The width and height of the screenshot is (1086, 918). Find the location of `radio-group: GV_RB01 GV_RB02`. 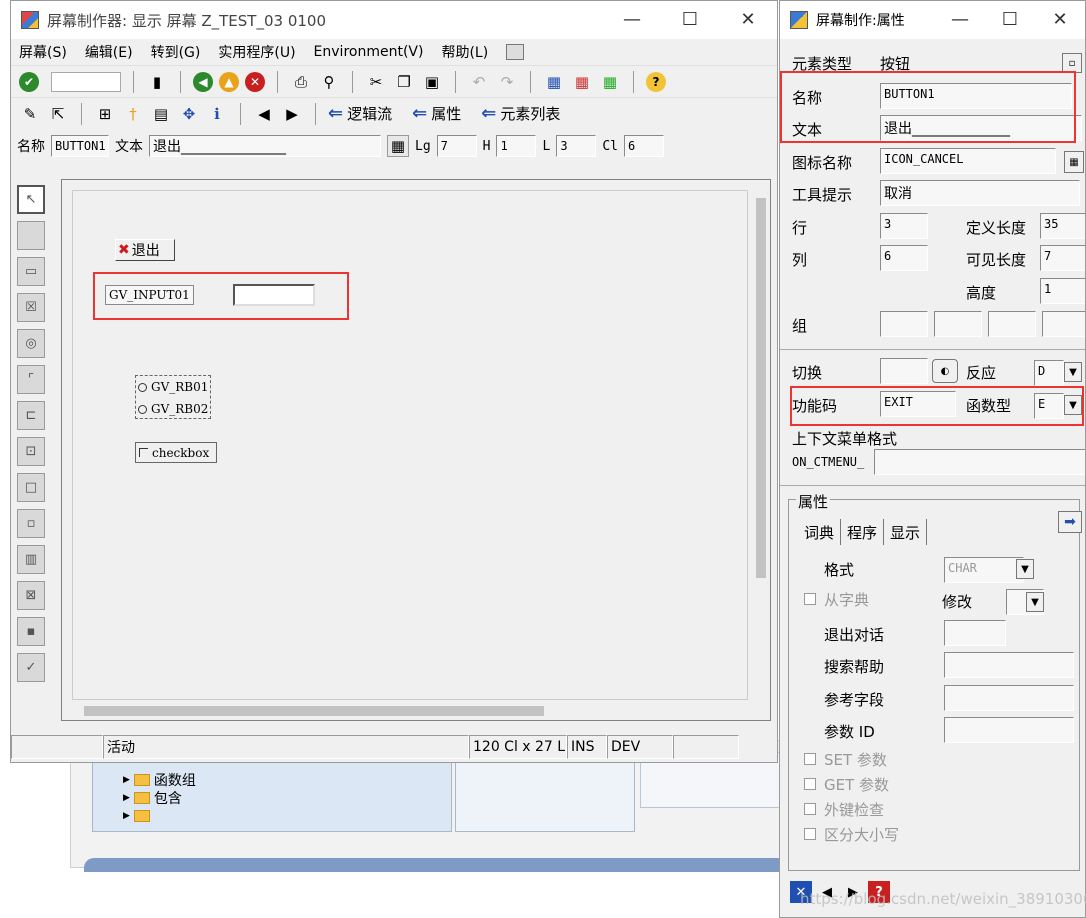

radio-group: GV_RB01 GV_RB02 is located at coordinates (173, 397).